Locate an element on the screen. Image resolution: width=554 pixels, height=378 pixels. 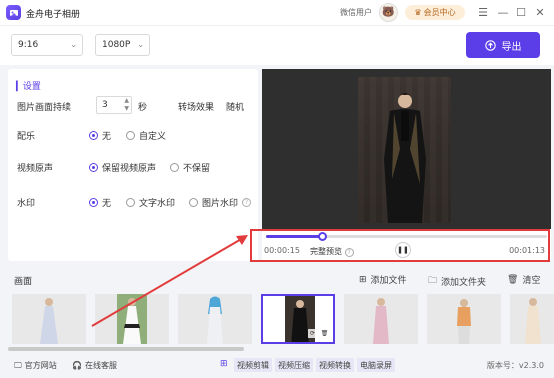
frames-strip: ⟳ 🗑 is located at coordinates (281, 320).